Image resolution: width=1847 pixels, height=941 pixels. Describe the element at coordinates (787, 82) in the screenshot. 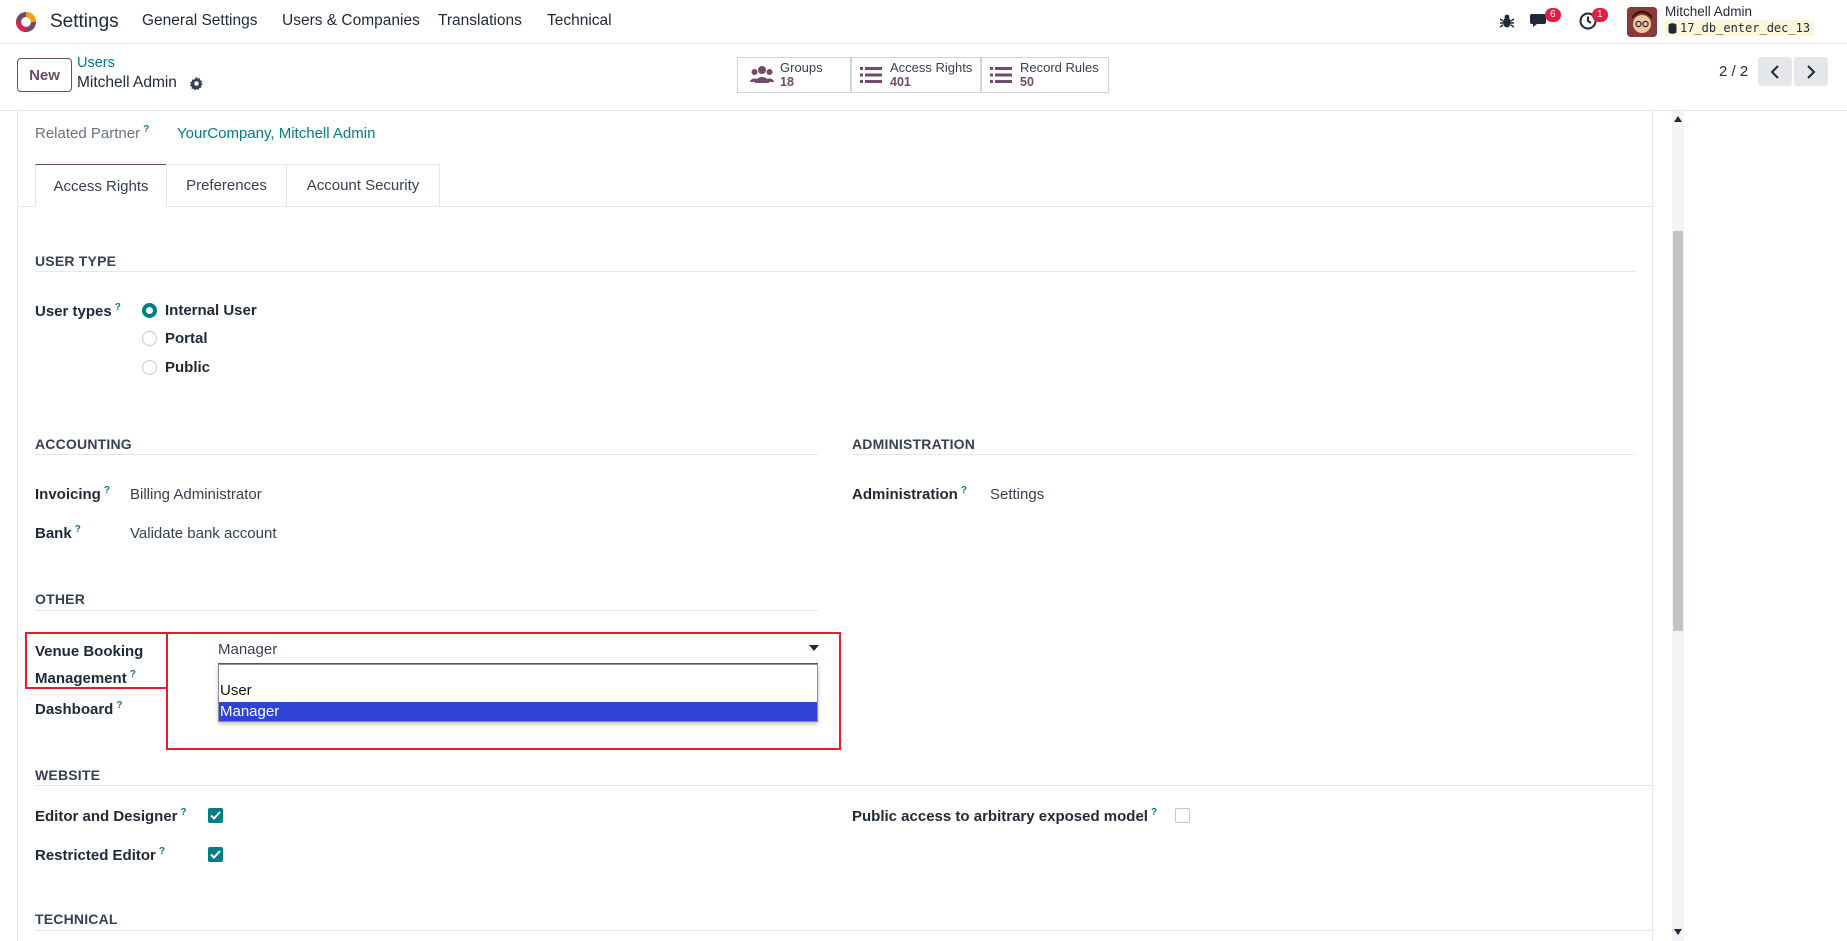

I see `groups-stat-value: 18` at that location.